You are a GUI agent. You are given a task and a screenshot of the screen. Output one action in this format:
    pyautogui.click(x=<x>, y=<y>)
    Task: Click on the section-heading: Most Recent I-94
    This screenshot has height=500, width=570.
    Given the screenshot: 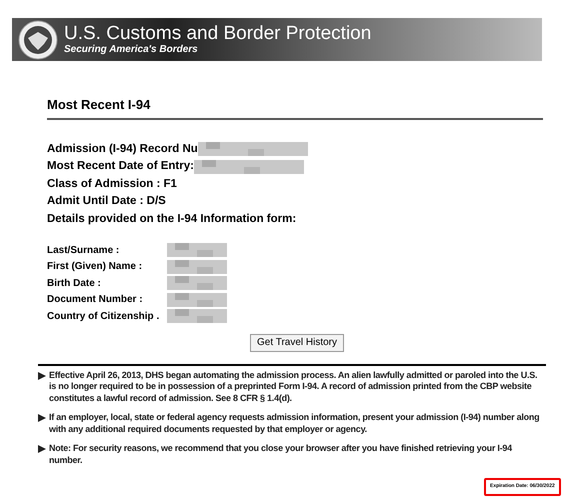 What is the action you would take?
    pyautogui.click(x=99, y=105)
    